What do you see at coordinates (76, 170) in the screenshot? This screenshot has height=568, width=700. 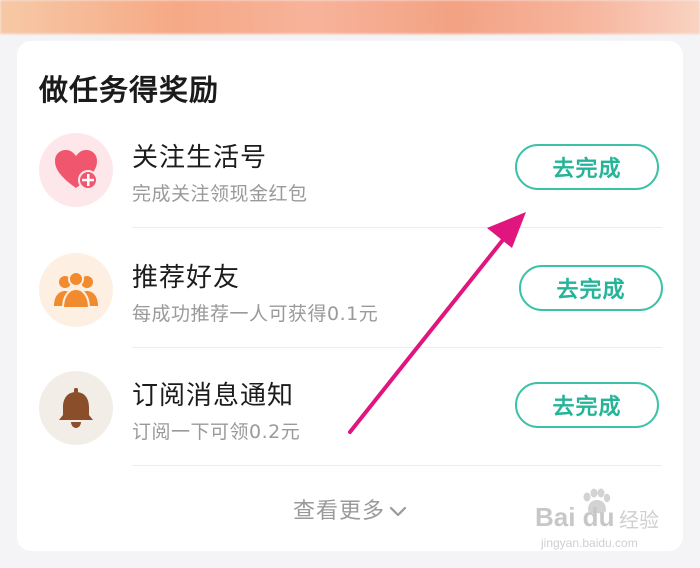 I see `heart-plus-icon` at bounding box center [76, 170].